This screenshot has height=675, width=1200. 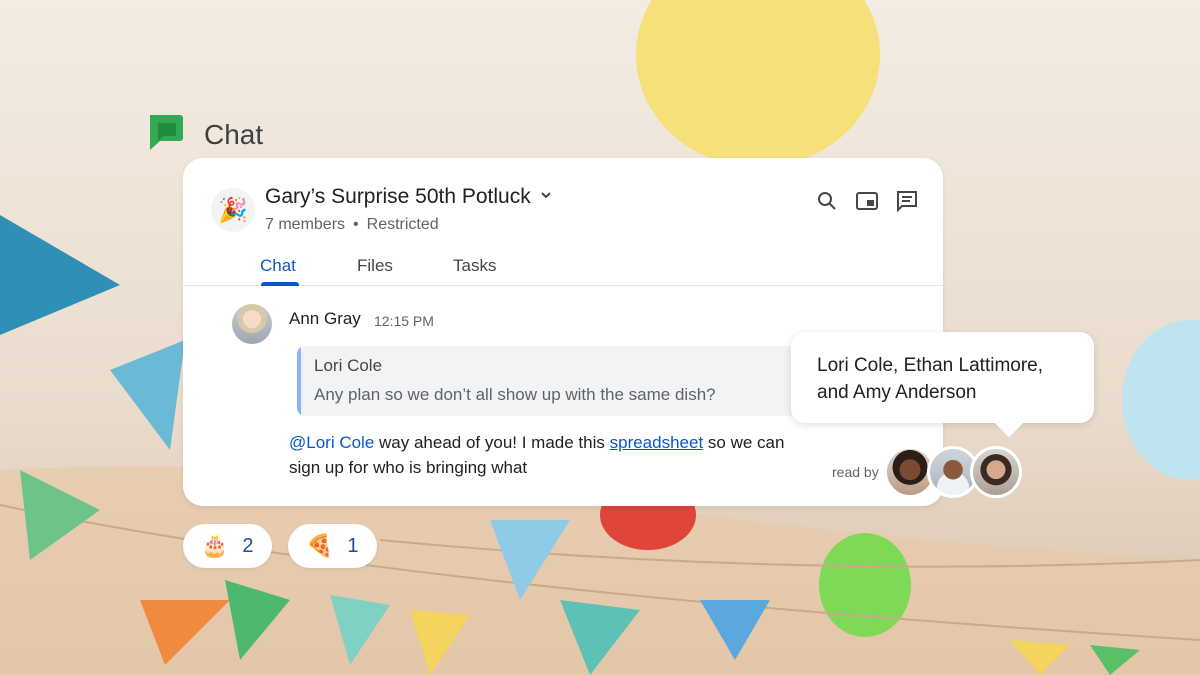 I want to click on threads-icon, so click(x=907, y=201).